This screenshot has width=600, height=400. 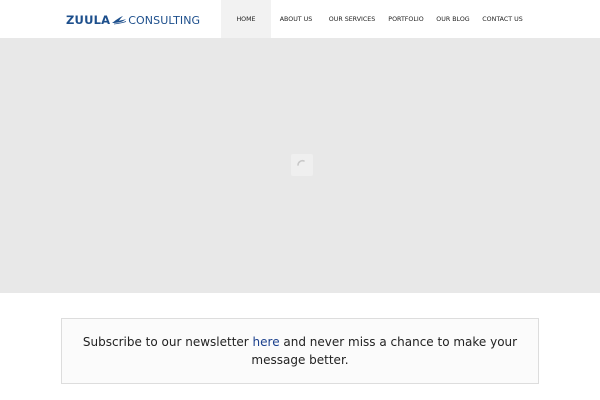 What do you see at coordinates (164, 20) in the screenshot?
I see `logo-wordmark-consulting: CONSULTING` at bounding box center [164, 20].